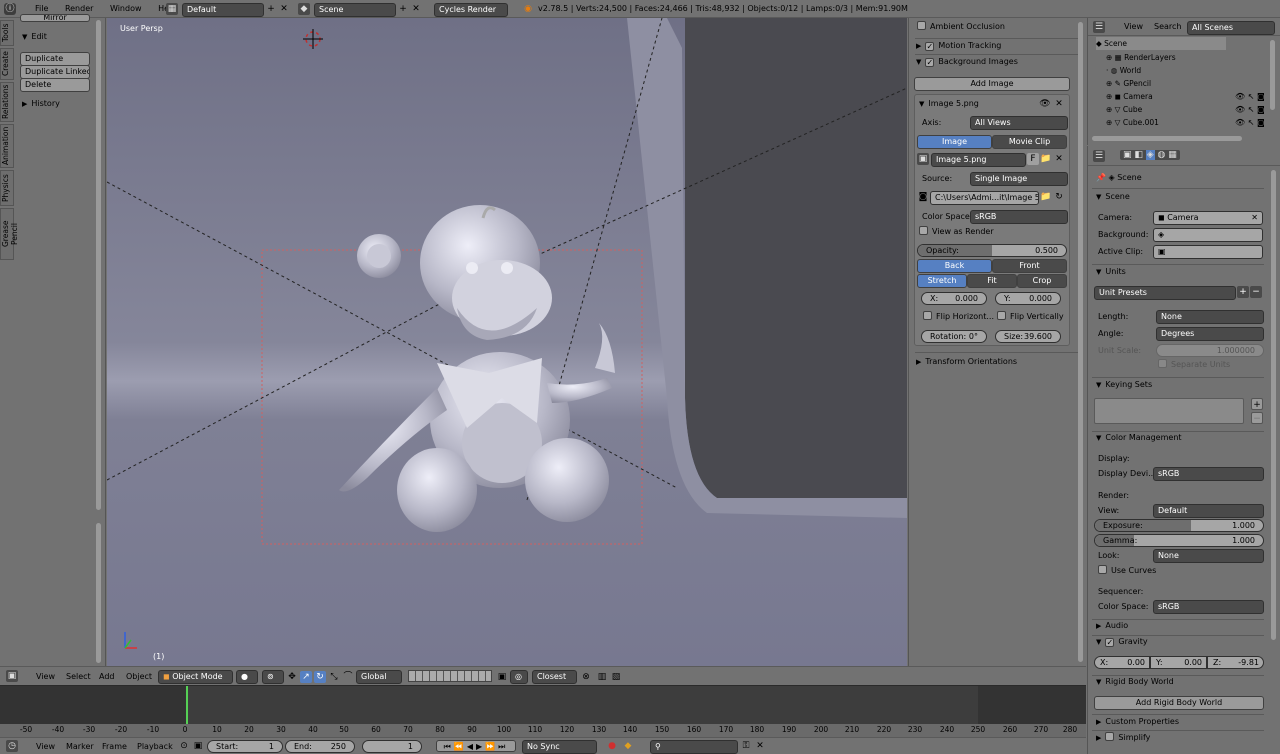 Image resolution: width=1280 pixels, height=754 pixels. What do you see at coordinates (1208, 607) in the screenshot?
I see `seq-colorspace-select: sRGB` at bounding box center [1208, 607].